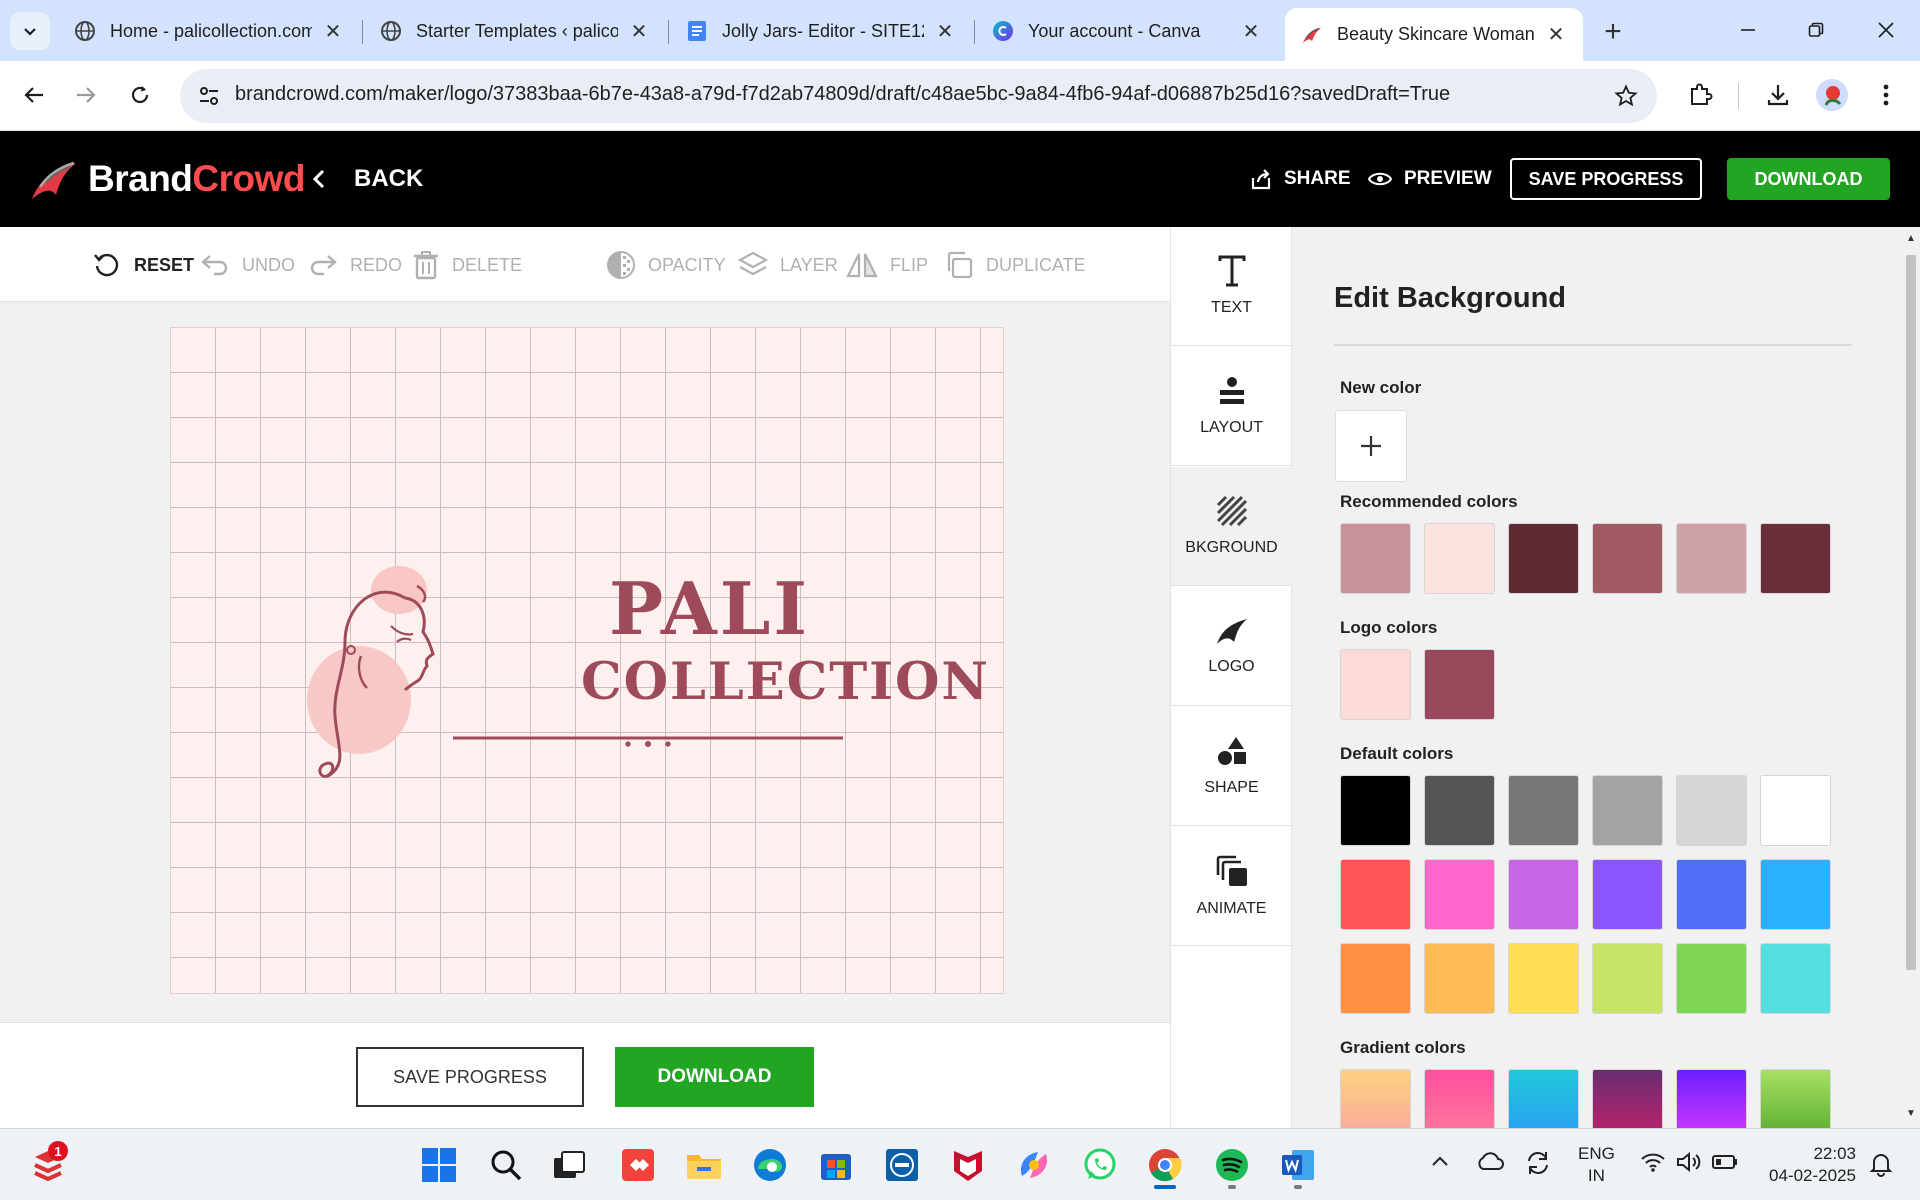 The image size is (1920, 1200). What do you see at coordinates (1911, 240) in the screenshot?
I see `scroll-up-icon: ▲` at bounding box center [1911, 240].